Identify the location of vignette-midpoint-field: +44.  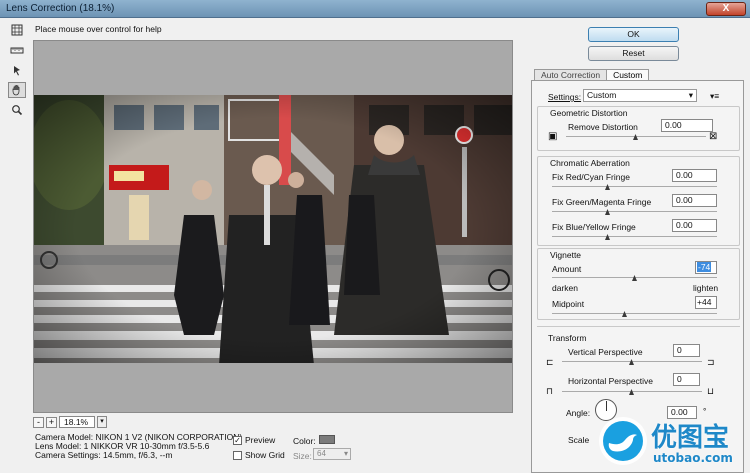
(706, 302).